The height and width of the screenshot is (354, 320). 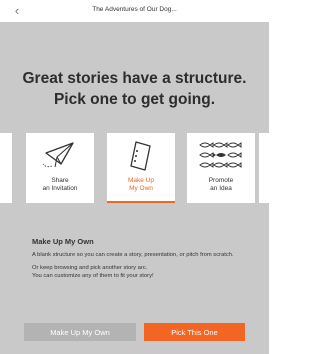 I want to click on partial-card-left, so click(x=6, y=168).